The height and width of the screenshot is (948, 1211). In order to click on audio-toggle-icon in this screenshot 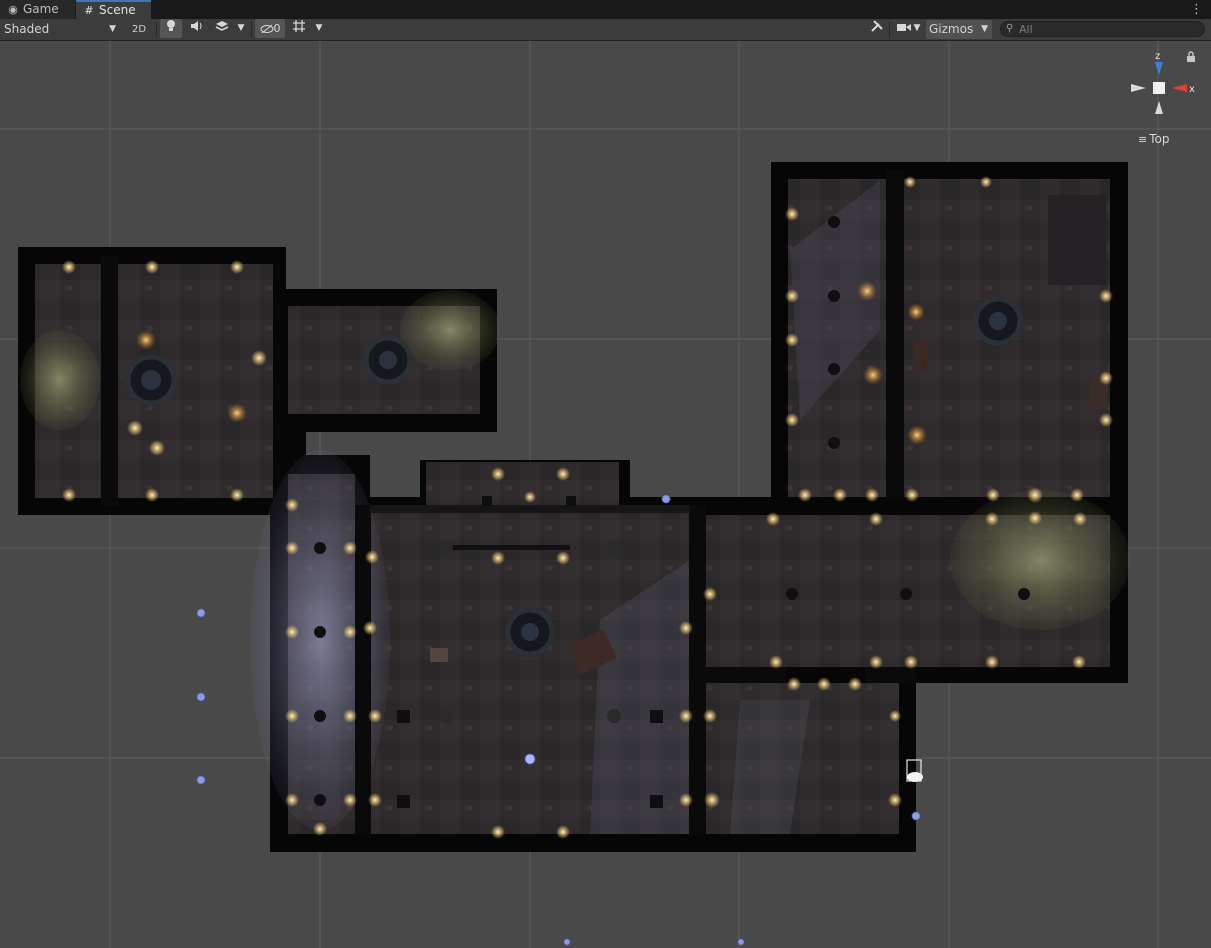, I will do `click(197, 28)`.